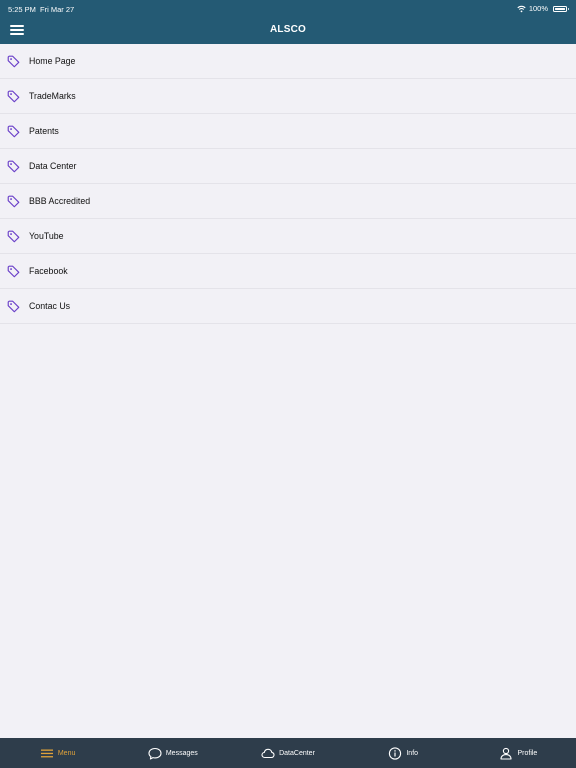  What do you see at coordinates (53, 166) in the screenshot?
I see `menu-item-label: Data Center` at bounding box center [53, 166].